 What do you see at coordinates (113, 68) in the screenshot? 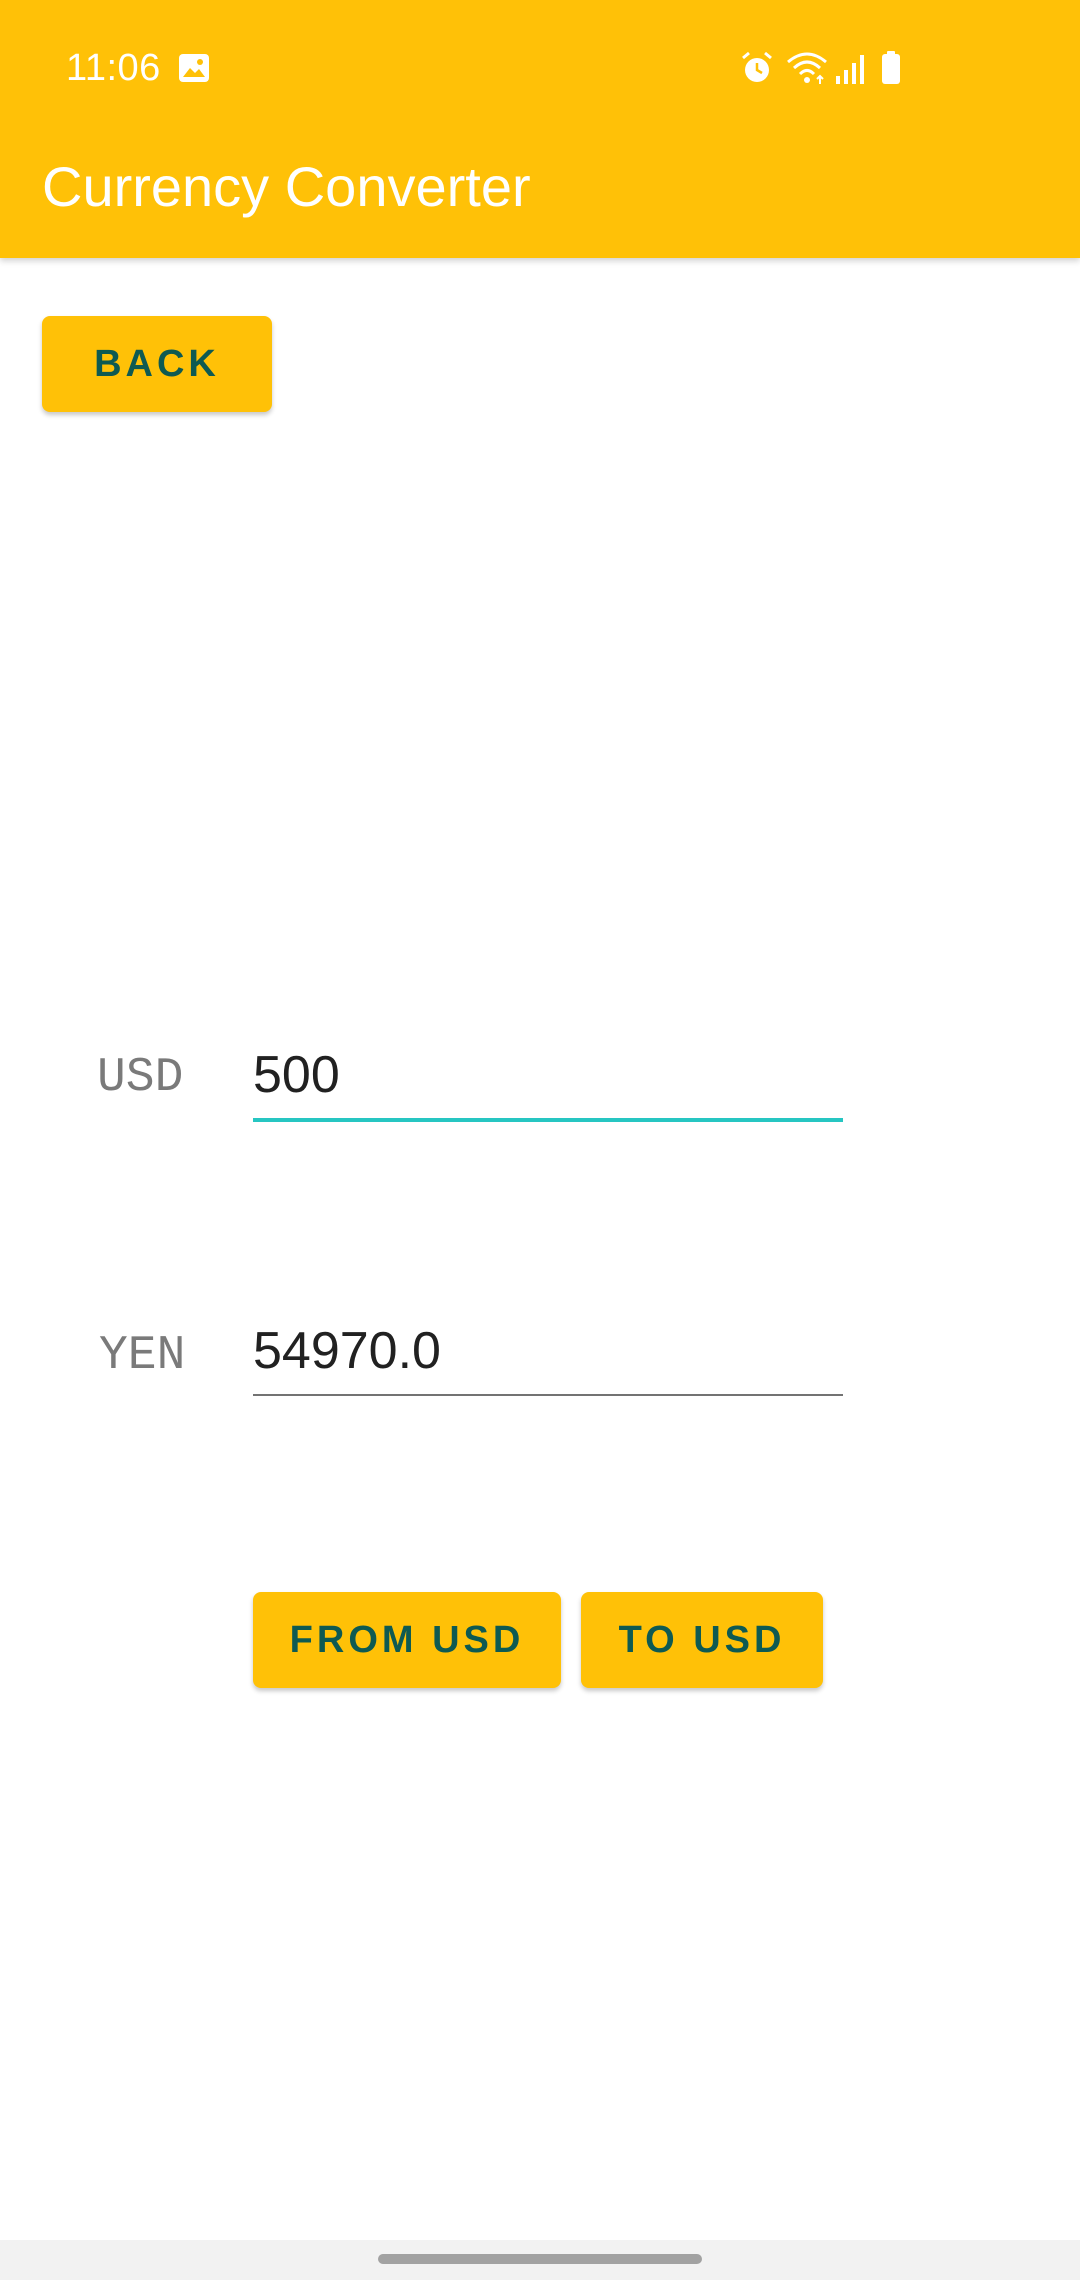
I see `status-time: 11:06` at bounding box center [113, 68].